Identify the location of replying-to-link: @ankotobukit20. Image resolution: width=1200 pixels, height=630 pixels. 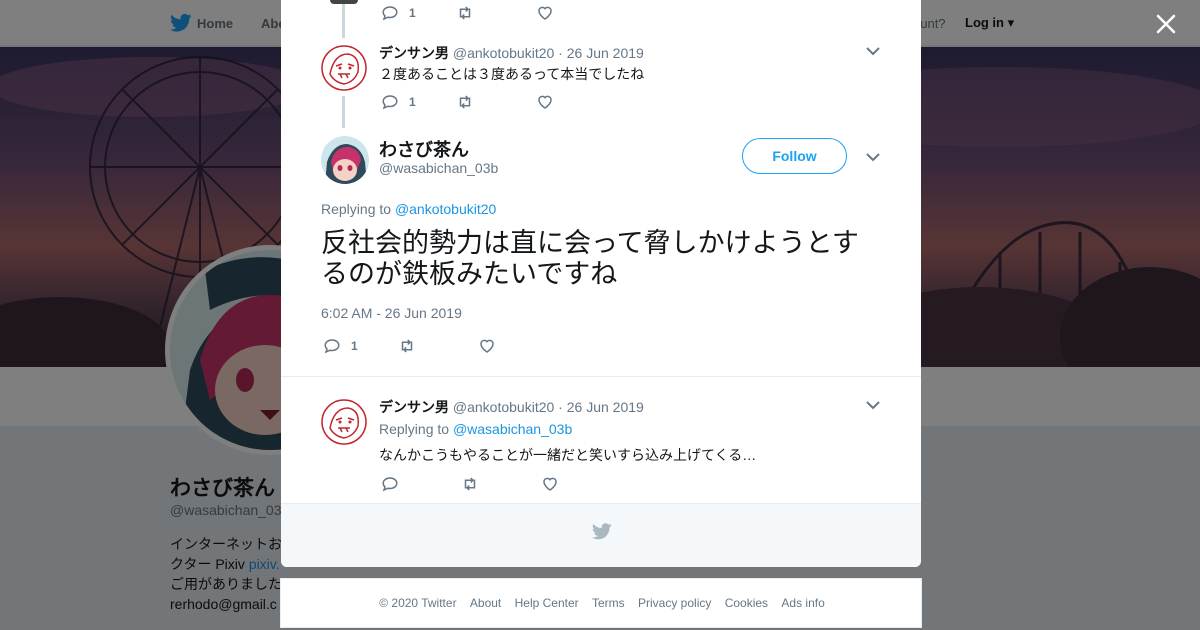
(445, 209).